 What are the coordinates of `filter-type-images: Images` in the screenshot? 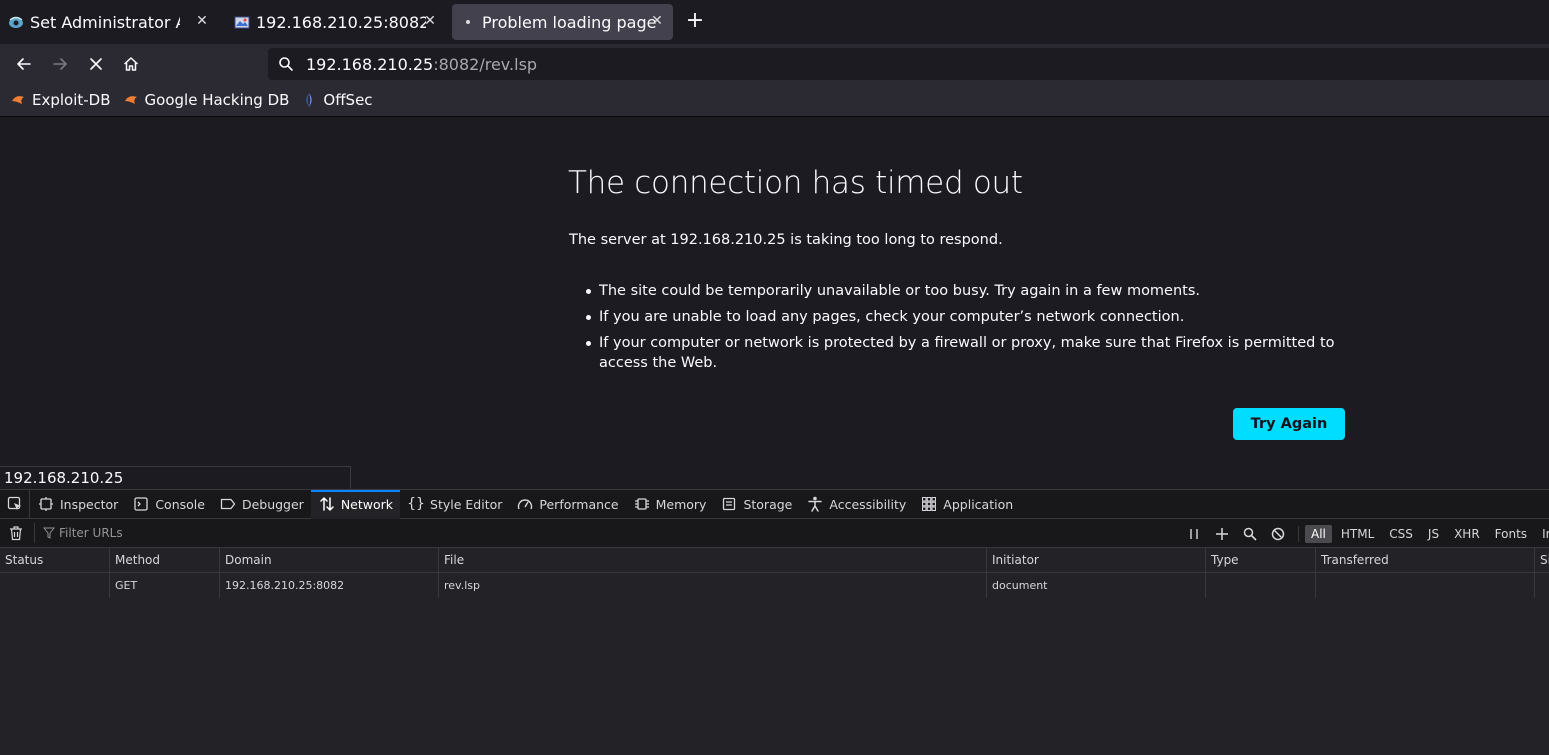 It's located at (1542, 534).